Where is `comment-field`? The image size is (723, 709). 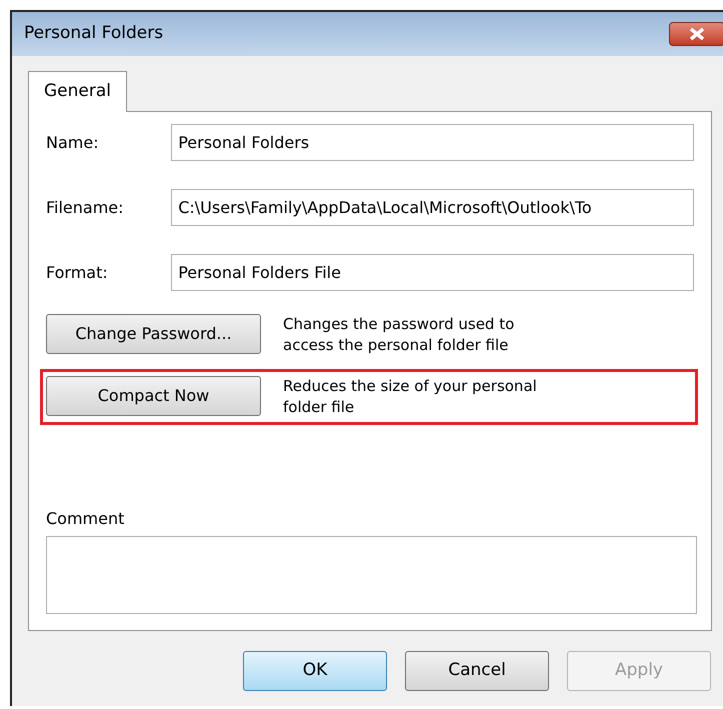
comment-field is located at coordinates (371, 575).